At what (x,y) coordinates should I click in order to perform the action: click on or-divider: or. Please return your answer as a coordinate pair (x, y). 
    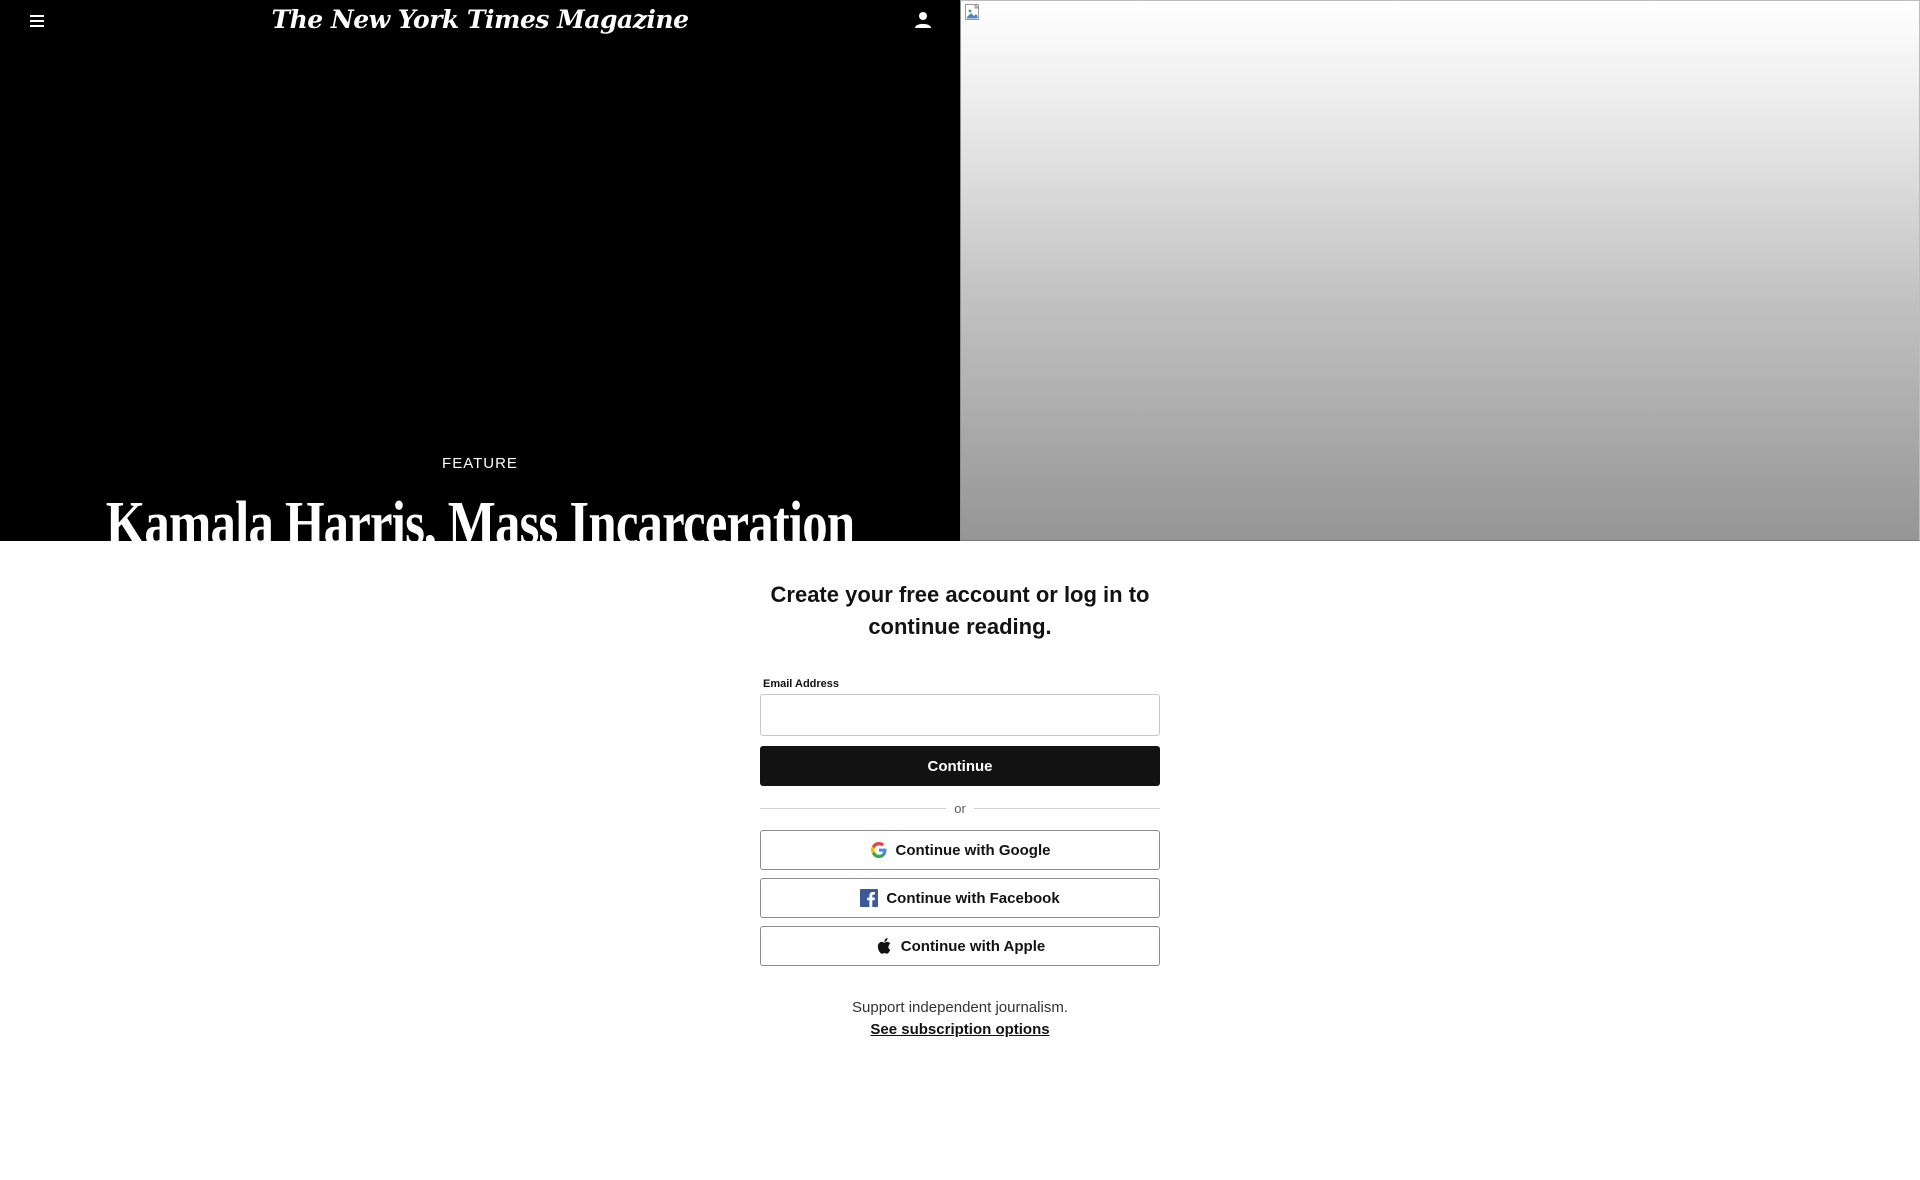
    Looking at the image, I should click on (960, 808).